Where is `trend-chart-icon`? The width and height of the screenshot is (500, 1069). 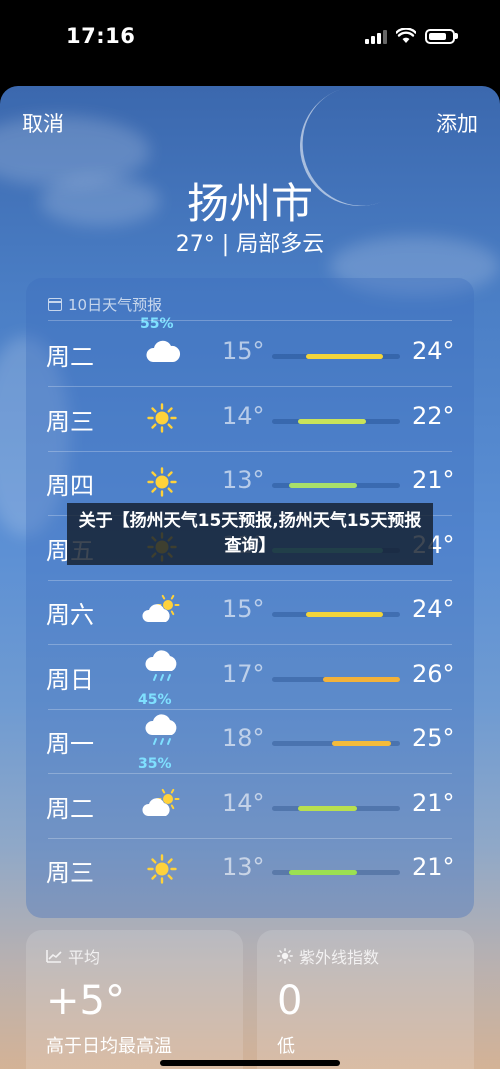
trend-chart-icon is located at coordinates (54, 956).